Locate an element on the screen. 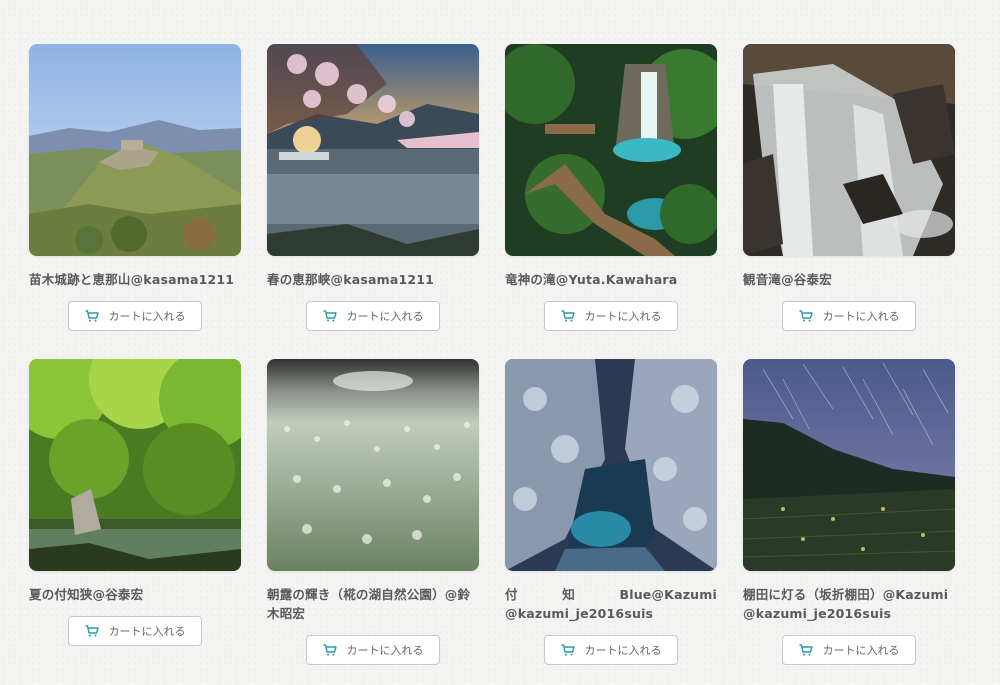 Image resolution: width=1000 pixels, height=685 pixels. product-photo-kannon-falls is located at coordinates (849, 150).